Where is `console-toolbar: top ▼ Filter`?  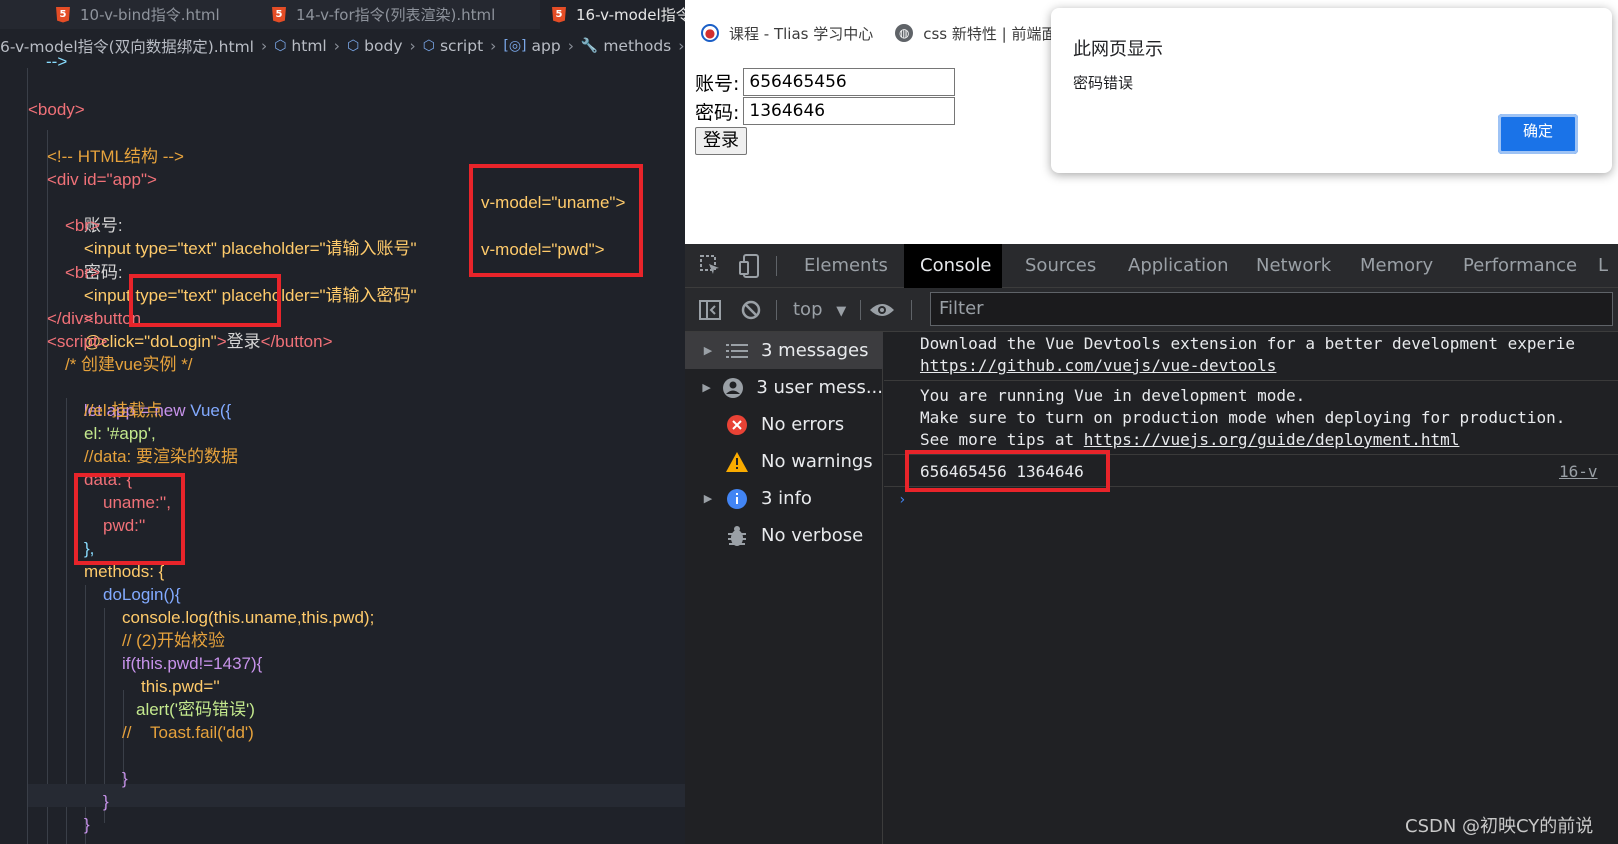
console-toolbar: top ▼ Filter is located at coordinates (1151, 310).